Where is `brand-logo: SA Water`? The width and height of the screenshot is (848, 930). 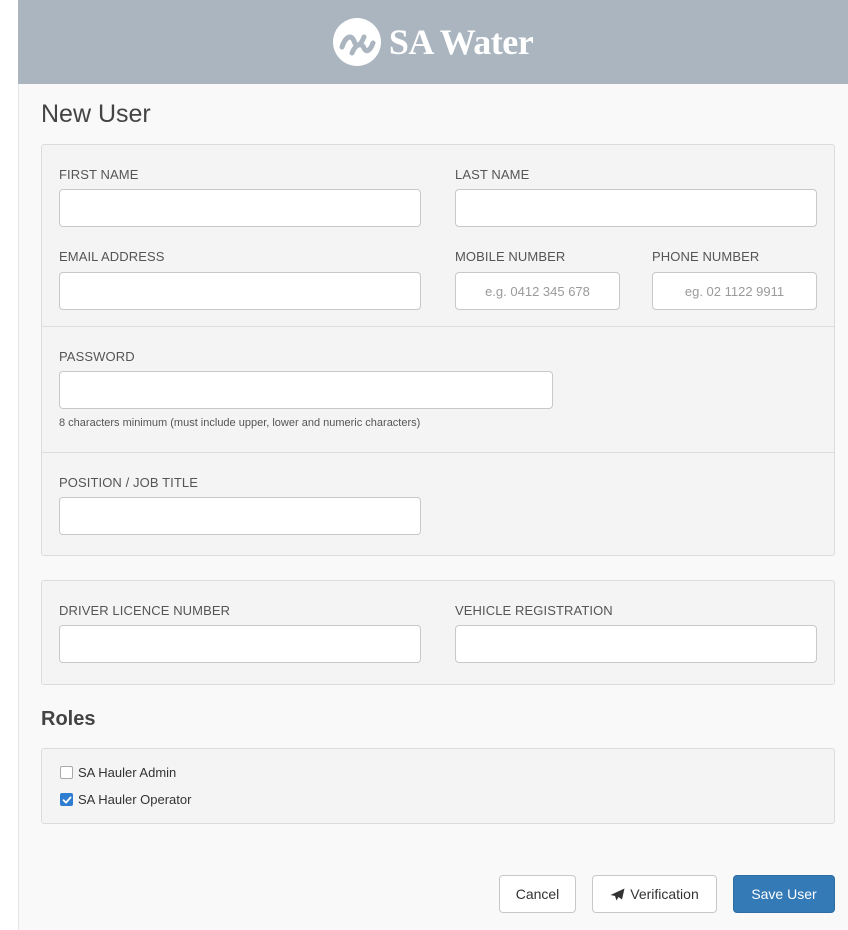 brand-logo: SA Water is located at coordinates (433, 42).